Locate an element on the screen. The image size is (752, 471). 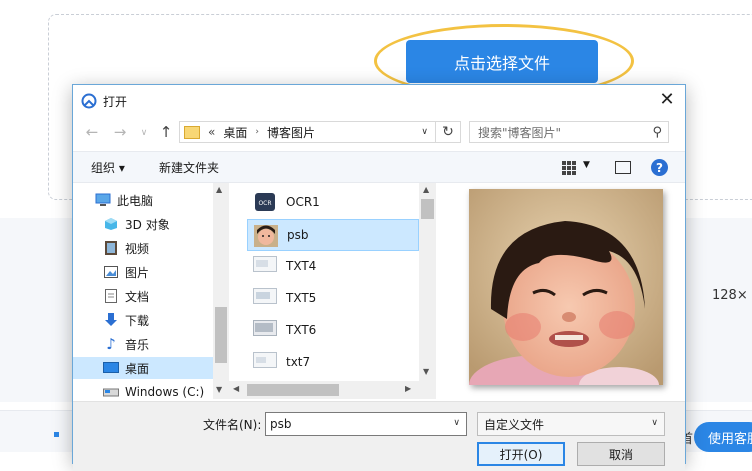
address-dropdown-icon: ∨ is located at coordinates (424, 132).